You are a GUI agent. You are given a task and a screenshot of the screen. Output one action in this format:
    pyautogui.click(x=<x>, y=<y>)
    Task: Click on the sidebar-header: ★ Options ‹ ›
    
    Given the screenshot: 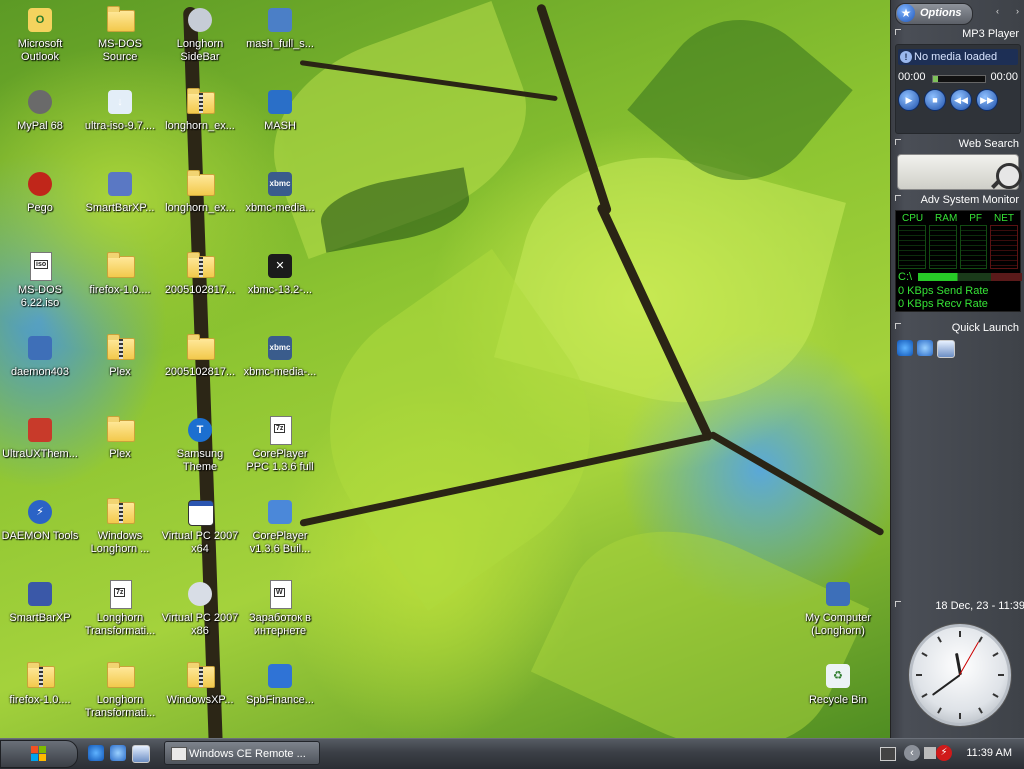 What is the action you would take?
    pyautogui.click(x=957, y=13)
    